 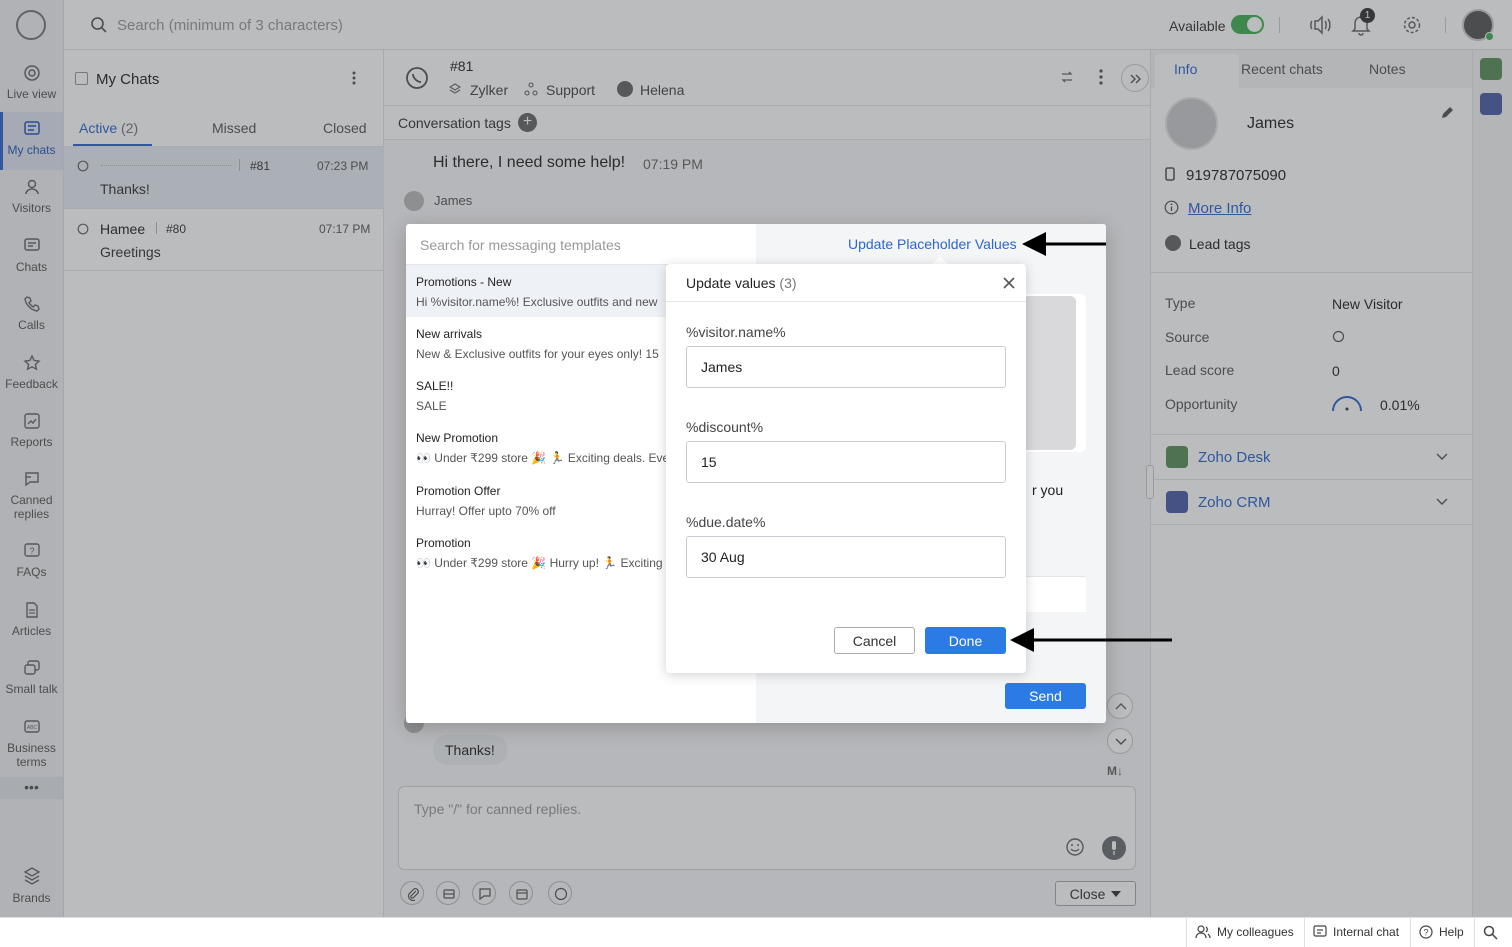 I want to click on close-icon, so click(x=1009, y=283).